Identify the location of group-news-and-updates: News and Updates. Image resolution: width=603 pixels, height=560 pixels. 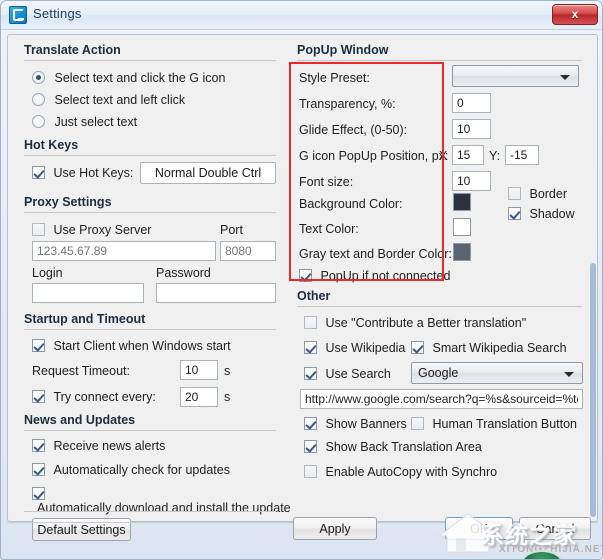
(150, 422).